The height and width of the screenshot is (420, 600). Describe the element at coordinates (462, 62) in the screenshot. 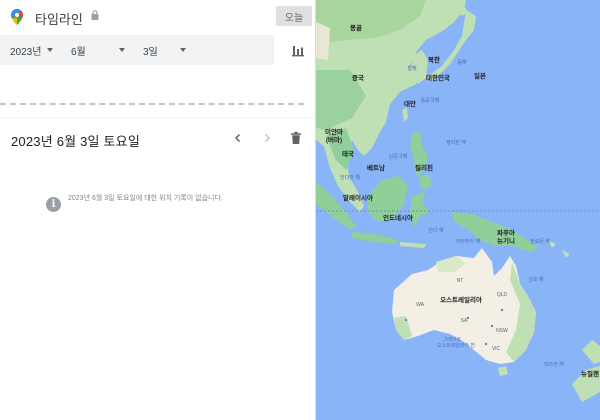

I see `map-label-east-sea: 동해` at that location.